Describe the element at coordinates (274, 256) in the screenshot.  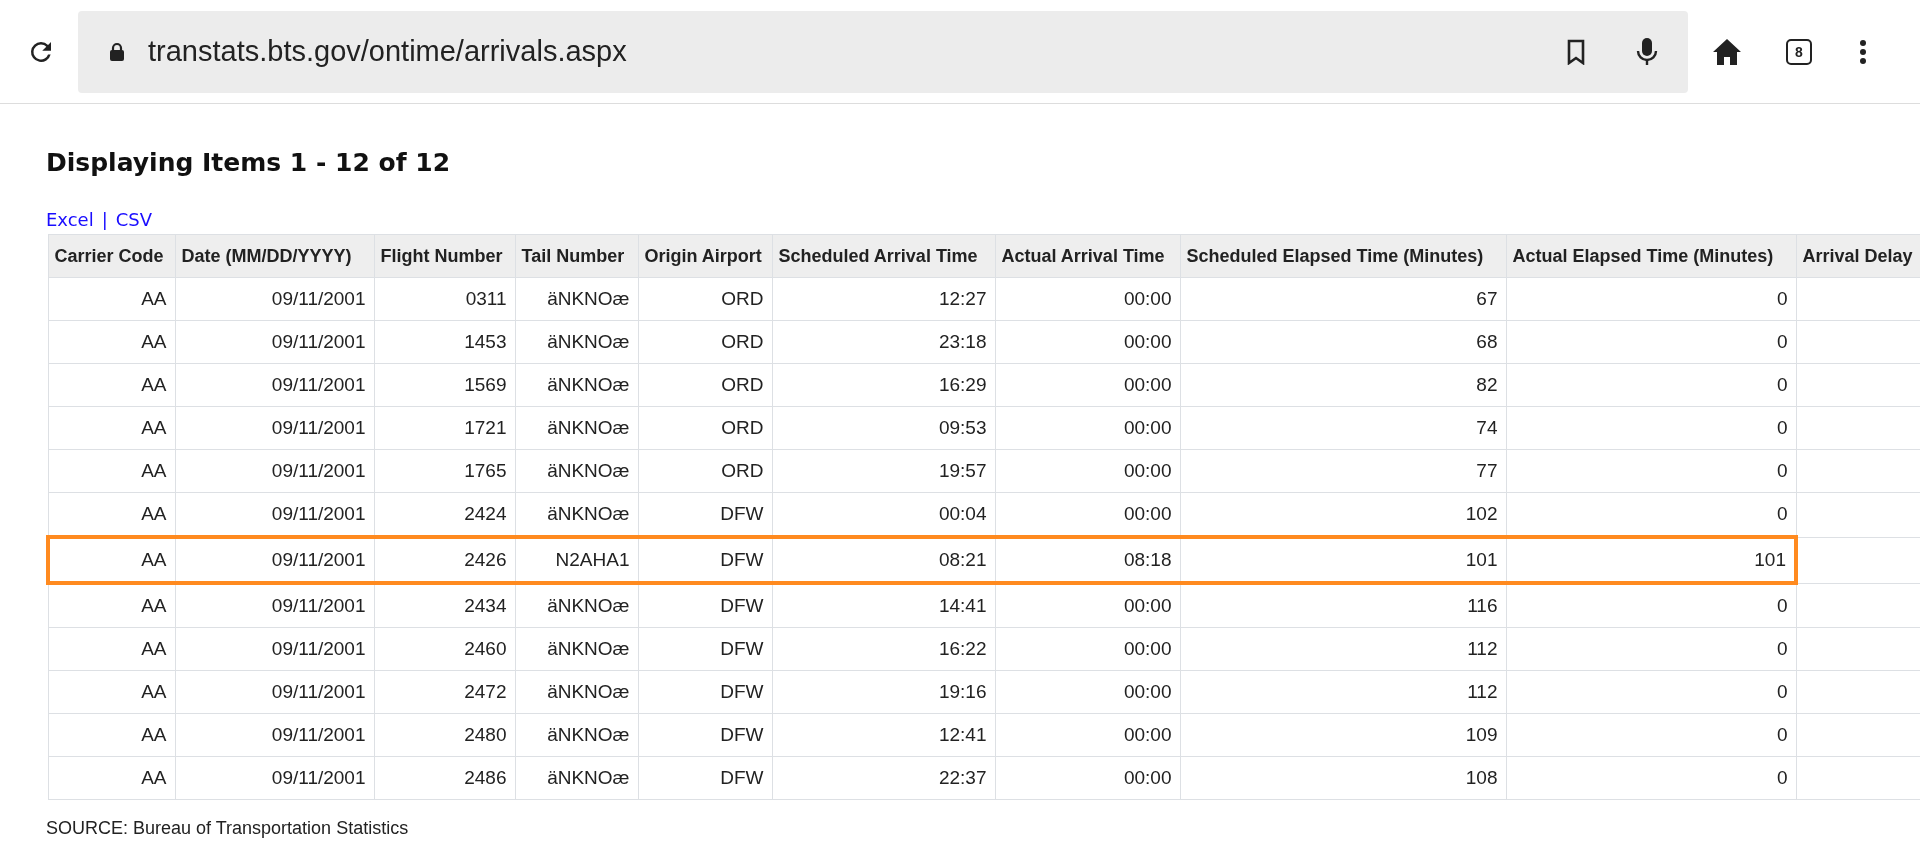
I see `column-header: Date (MM/DD/YYYY)` at that location.